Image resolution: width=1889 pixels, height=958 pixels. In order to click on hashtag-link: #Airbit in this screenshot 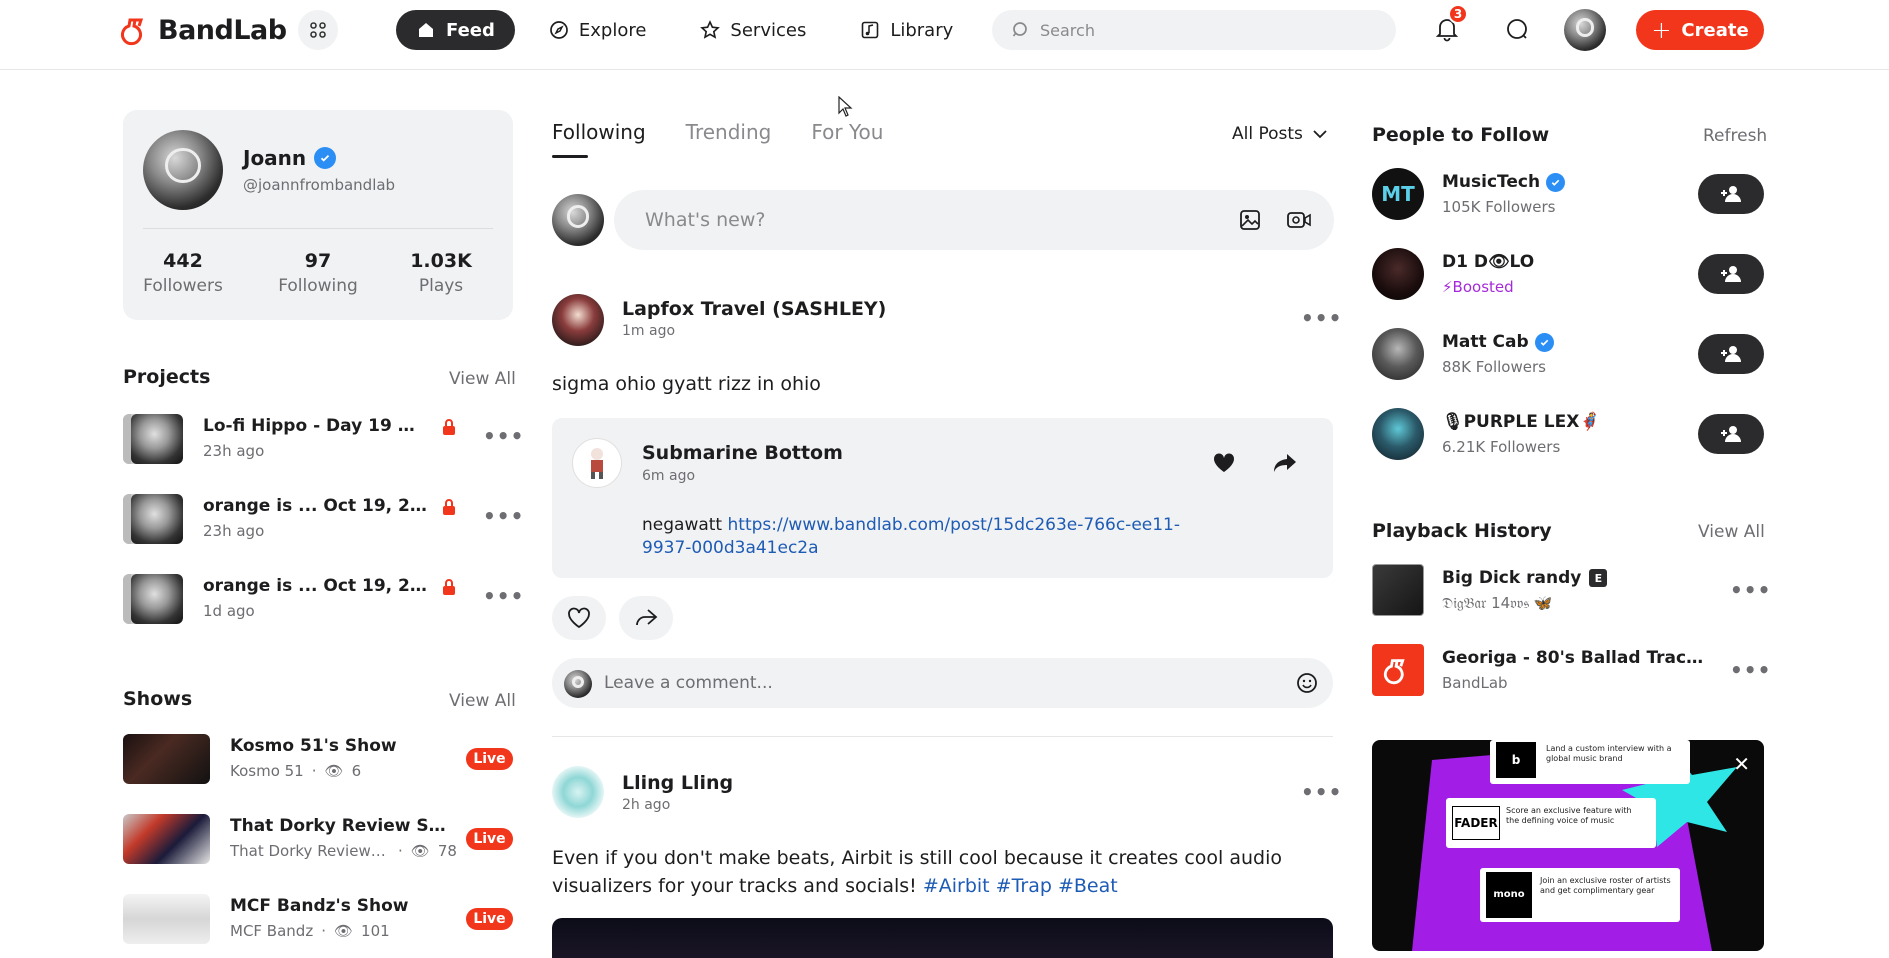, I will do `click(956, 886)`.